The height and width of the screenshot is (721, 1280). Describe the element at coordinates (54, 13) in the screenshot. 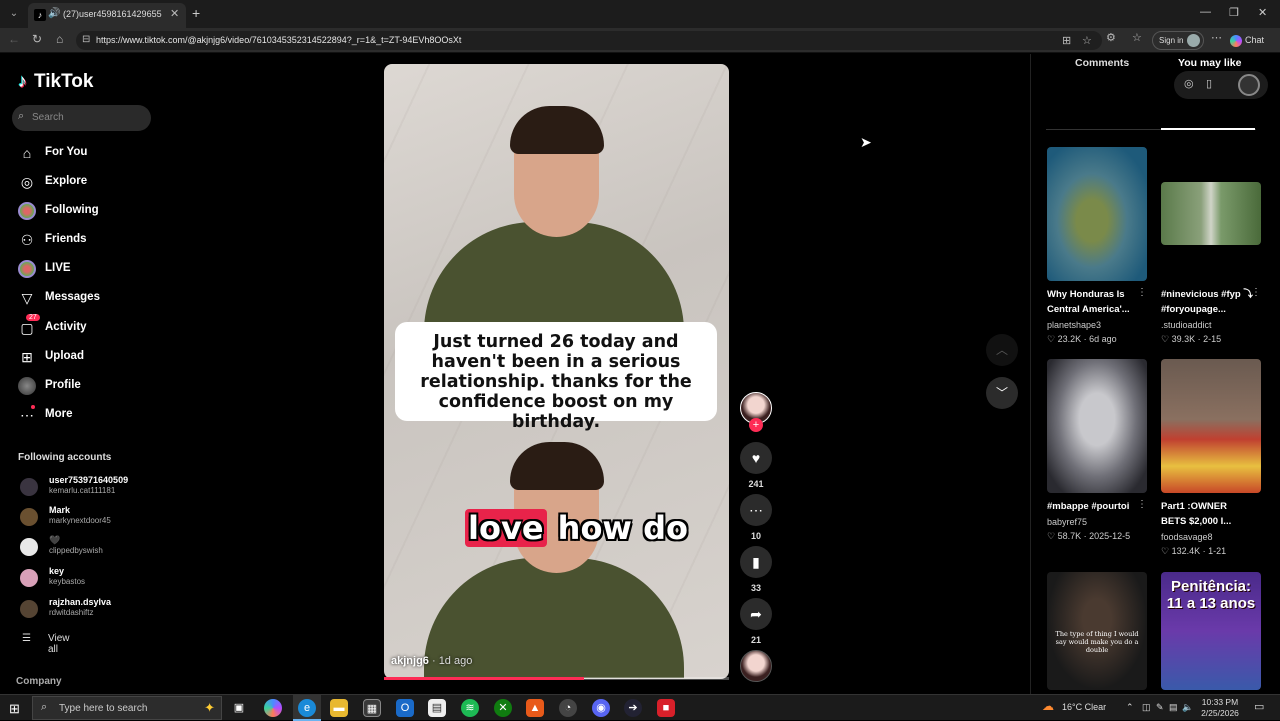

I see `audio-playing-icon: 🔊` at that location.